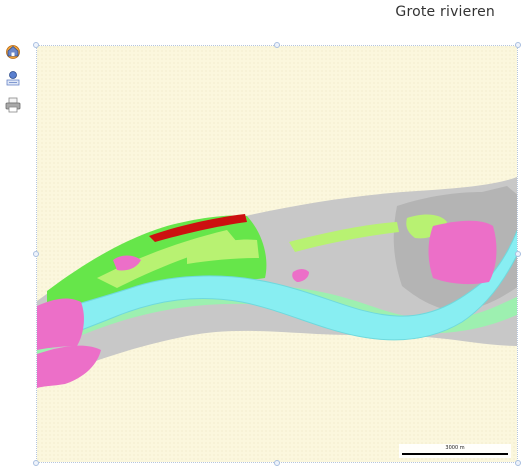  What do you see at coordinates (518, 45) in the screenshot?
I see `frame-handle-top-right` at bounding box center [518, 45].